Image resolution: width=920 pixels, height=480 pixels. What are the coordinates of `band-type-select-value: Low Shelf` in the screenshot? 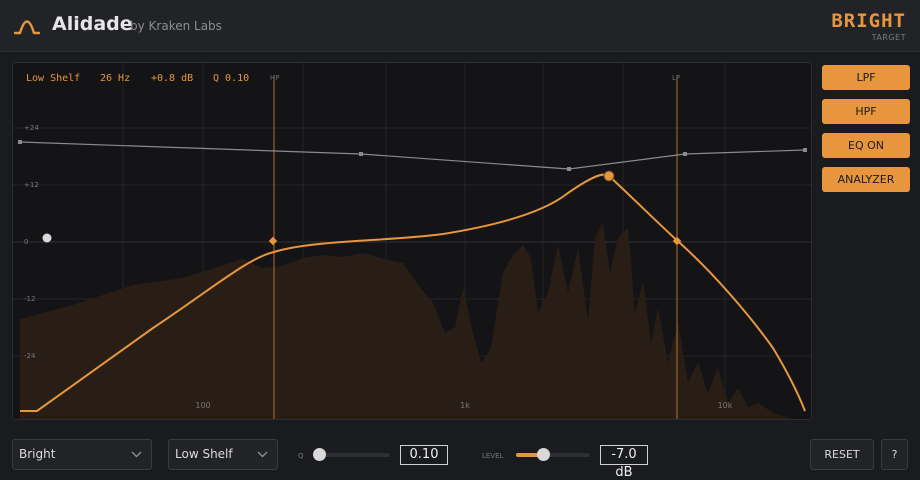 It's located at (204, 454).